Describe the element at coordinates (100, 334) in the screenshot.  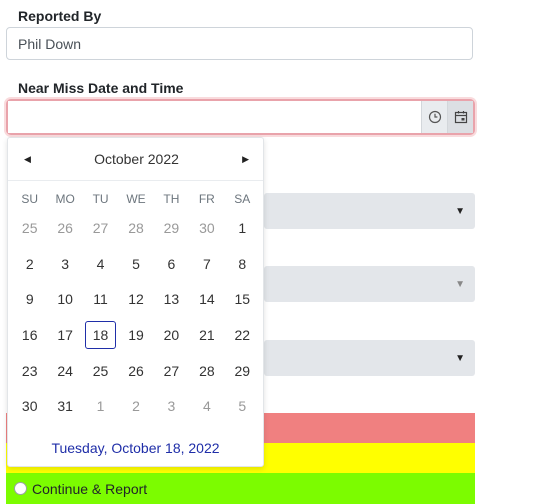
I see `calendar-day-selected: 18` at that location.